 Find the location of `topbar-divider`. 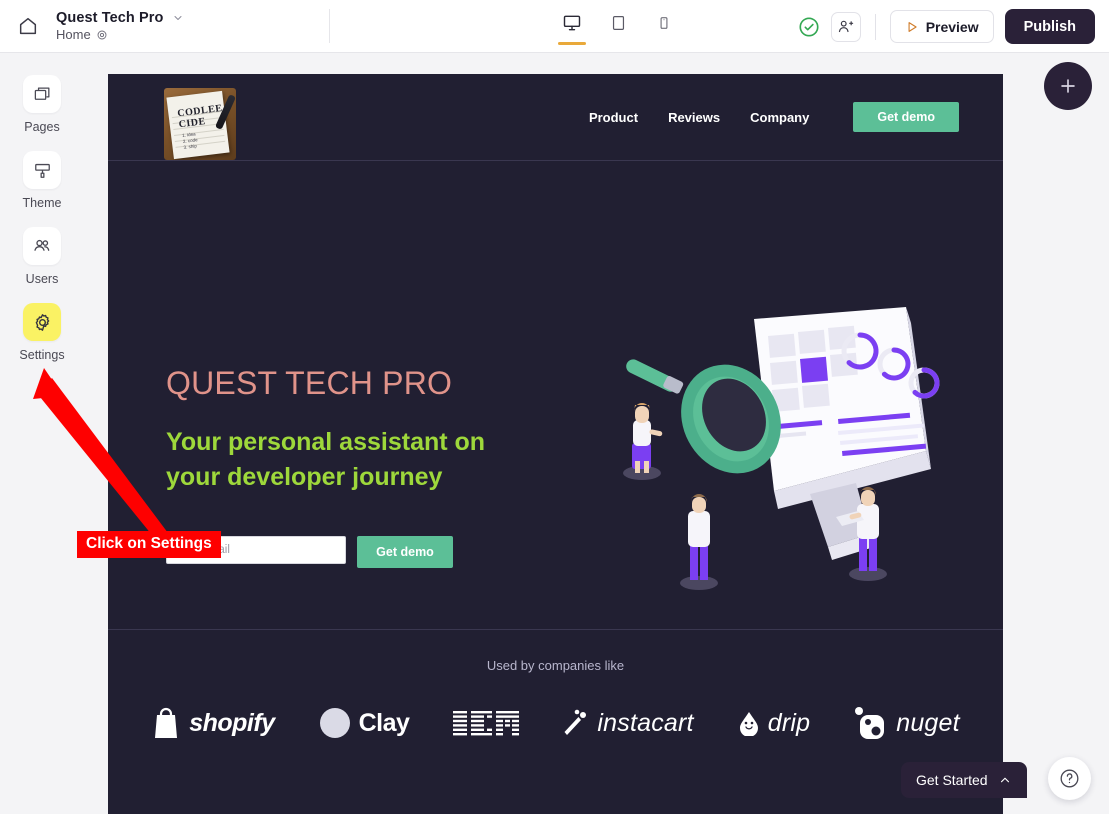

topbar-divider is located at coordinates (329, 26).